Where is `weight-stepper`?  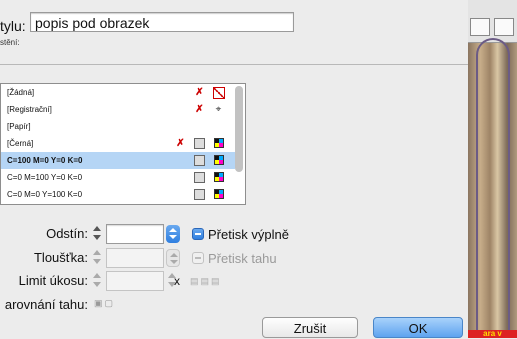 weight-stepper is located at coordinates (97, 257).